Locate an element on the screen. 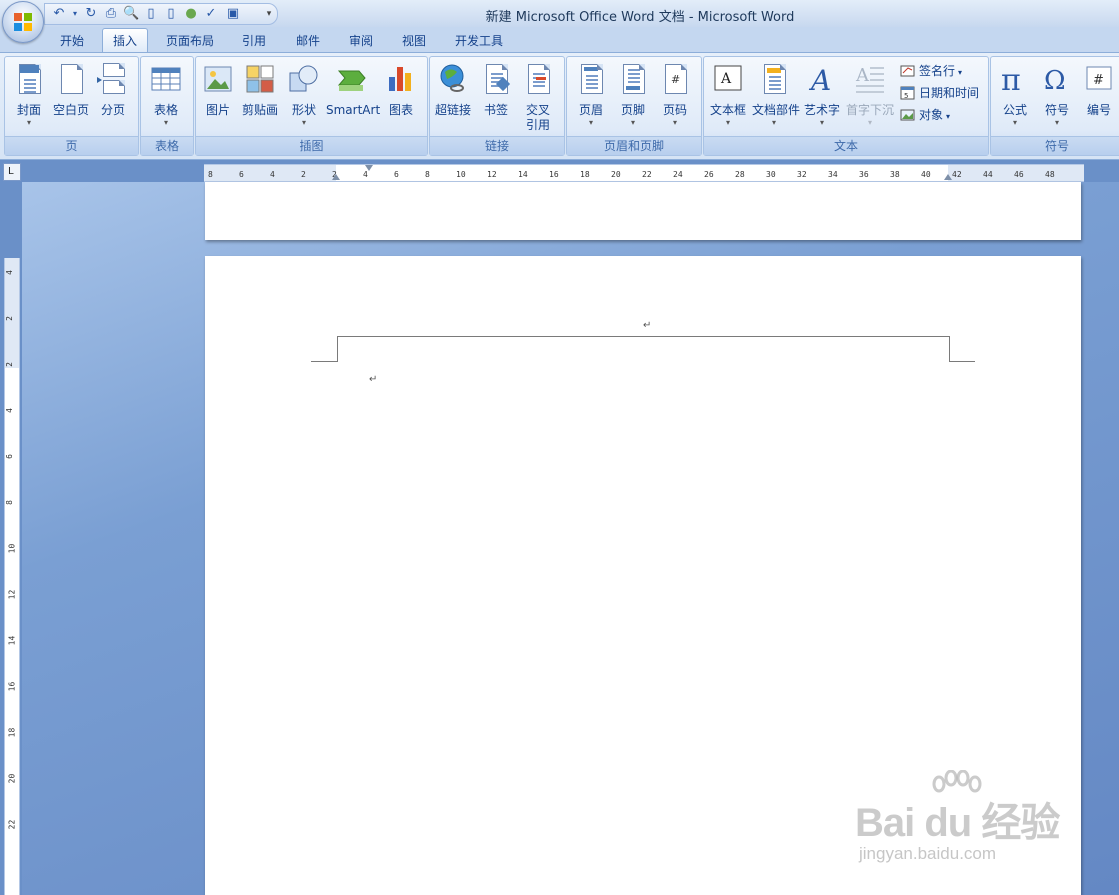  circle-icon: ● is located at coordinates (191, 14).